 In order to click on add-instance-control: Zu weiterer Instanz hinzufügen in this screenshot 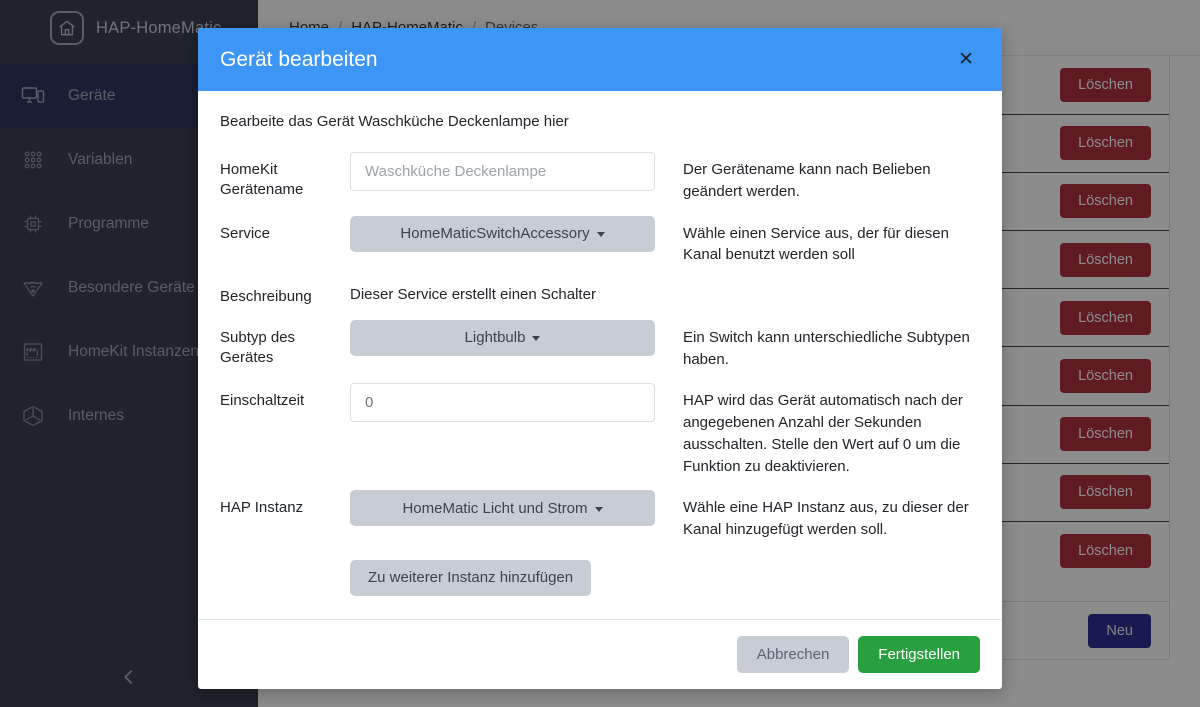, I will do `click(502, 575)`.